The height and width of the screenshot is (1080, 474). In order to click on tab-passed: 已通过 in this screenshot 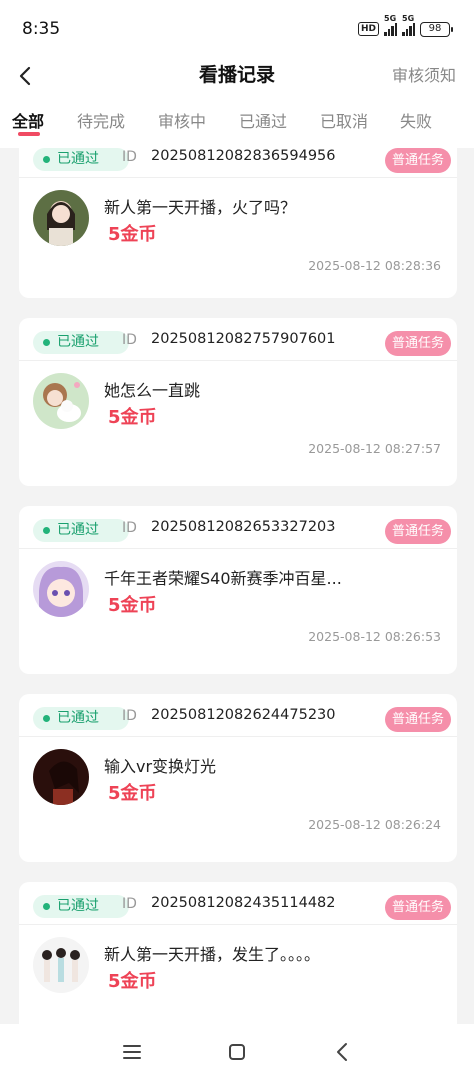, I will do `click(263, 120)`.